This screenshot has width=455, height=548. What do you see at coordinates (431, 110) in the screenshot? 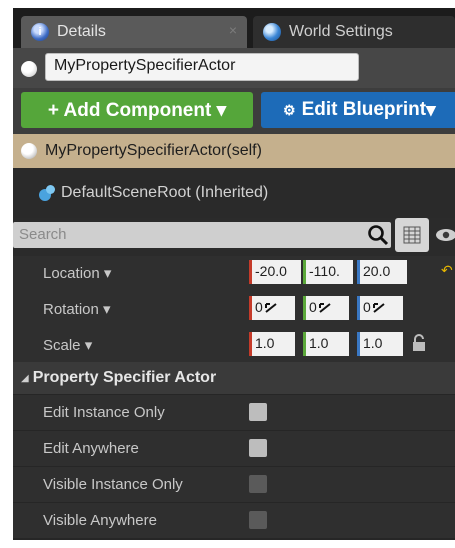
I see `chevron-down-icon: ▾` at bounding box center [431, 110].